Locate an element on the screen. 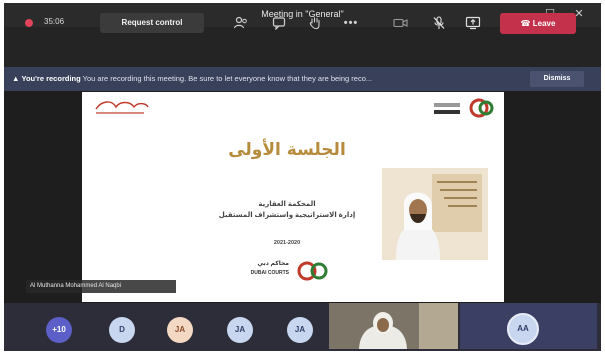 The image size is (605, 354). dubai-courts-logo-bottom: محاكم دبي DUBAI COURTS is located at coordinates (286, 271).